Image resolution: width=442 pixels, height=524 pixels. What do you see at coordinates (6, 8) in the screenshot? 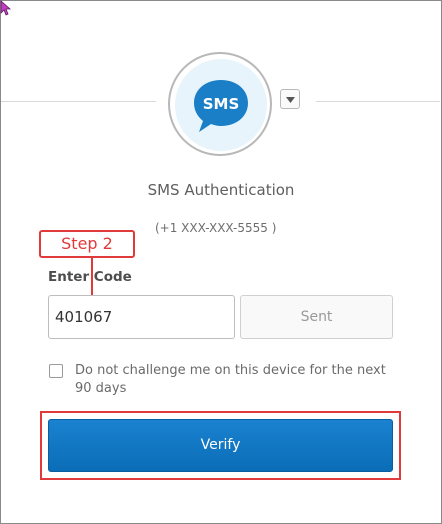
I see `mouse-cursor-icon` at bounding box center [6, 8].